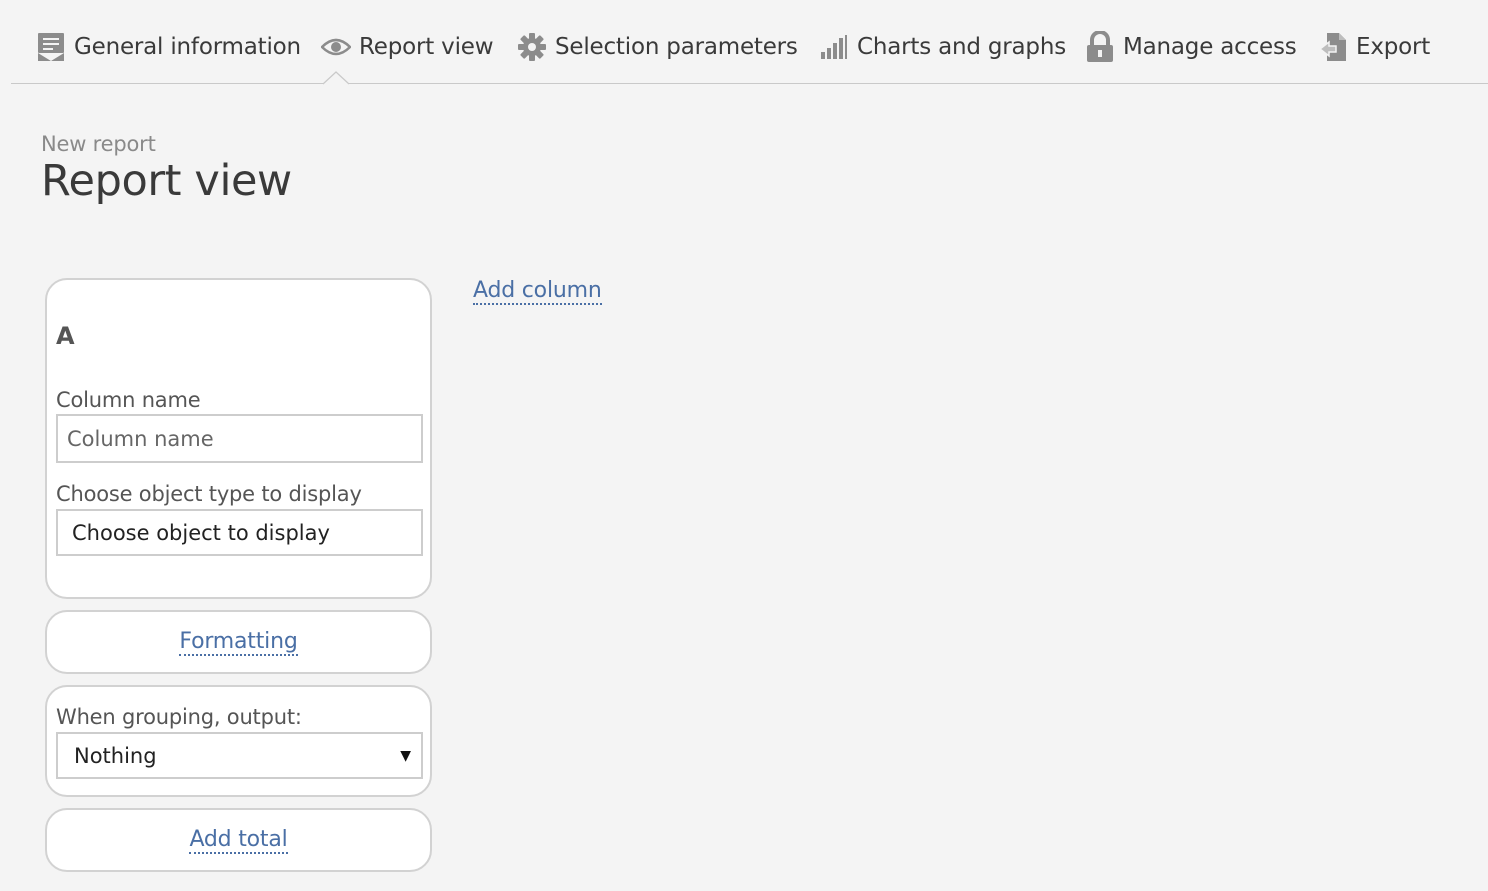 The image size is (1488, 891). What do you see at coordinates (179, 717) in the screenshot?
I see `grouping-label: When grouping, output:` at bounding box center [179, 717].